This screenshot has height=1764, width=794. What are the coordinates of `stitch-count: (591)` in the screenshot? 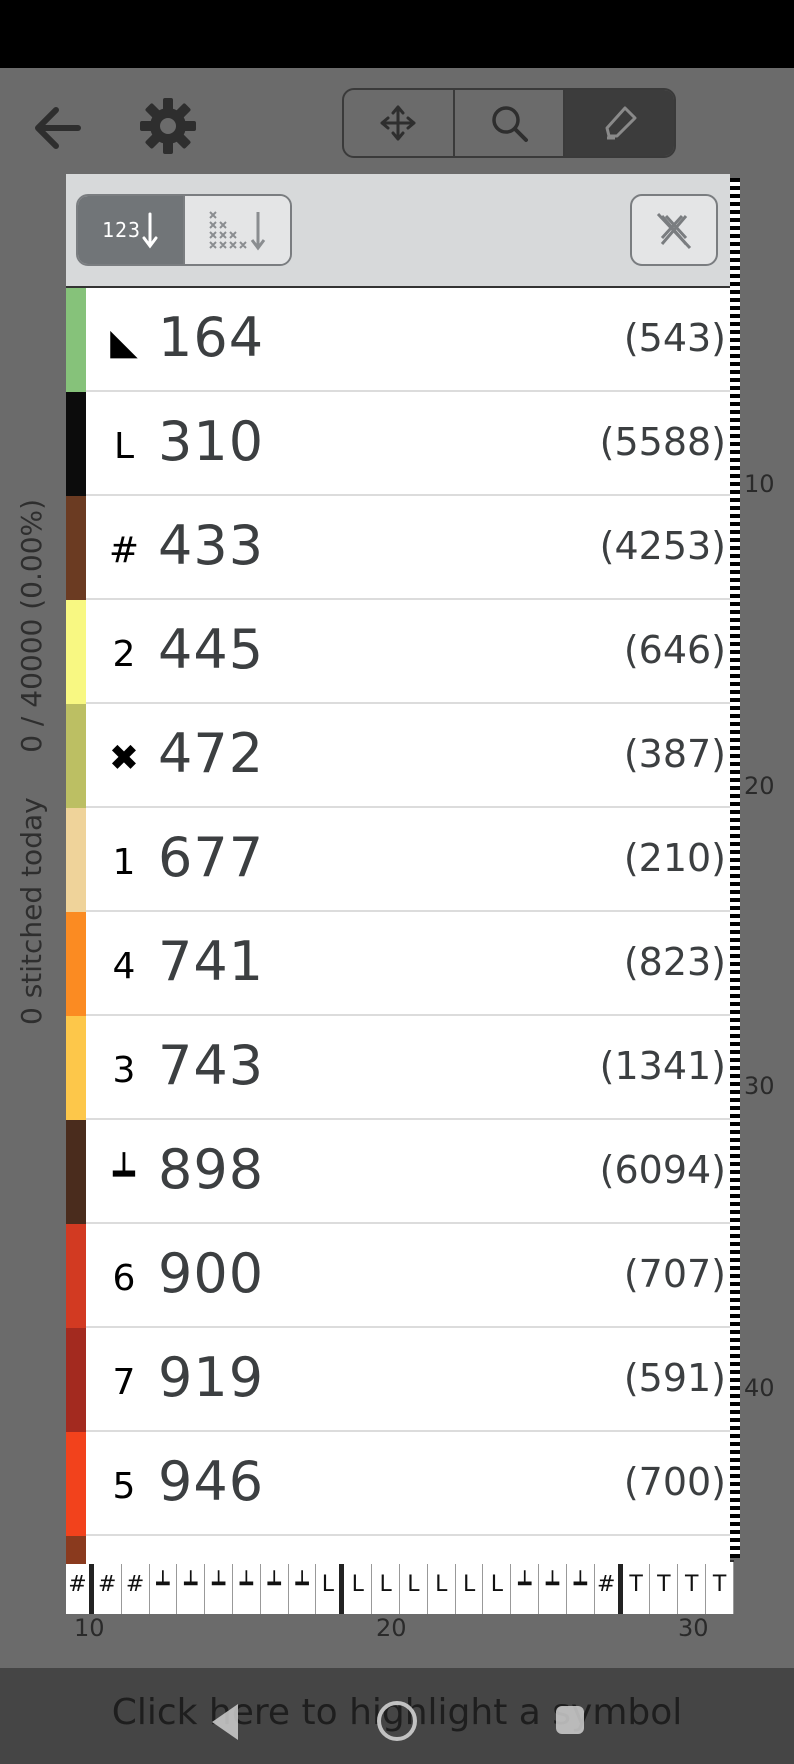 It's located at (674, 1378).